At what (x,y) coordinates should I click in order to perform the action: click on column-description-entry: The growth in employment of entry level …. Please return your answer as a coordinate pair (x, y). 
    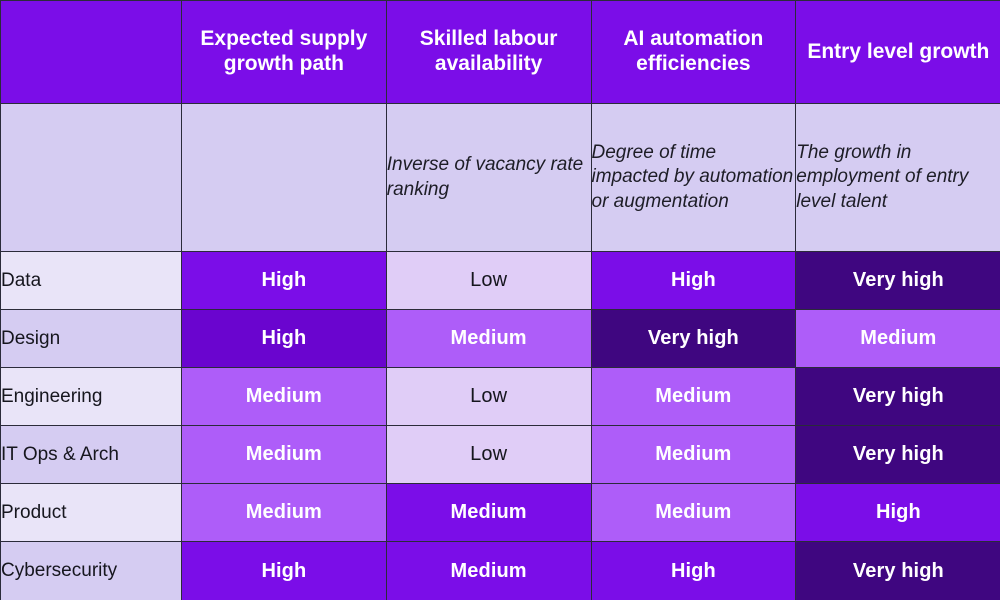
    Looking at the image, I should click on (897, 178).